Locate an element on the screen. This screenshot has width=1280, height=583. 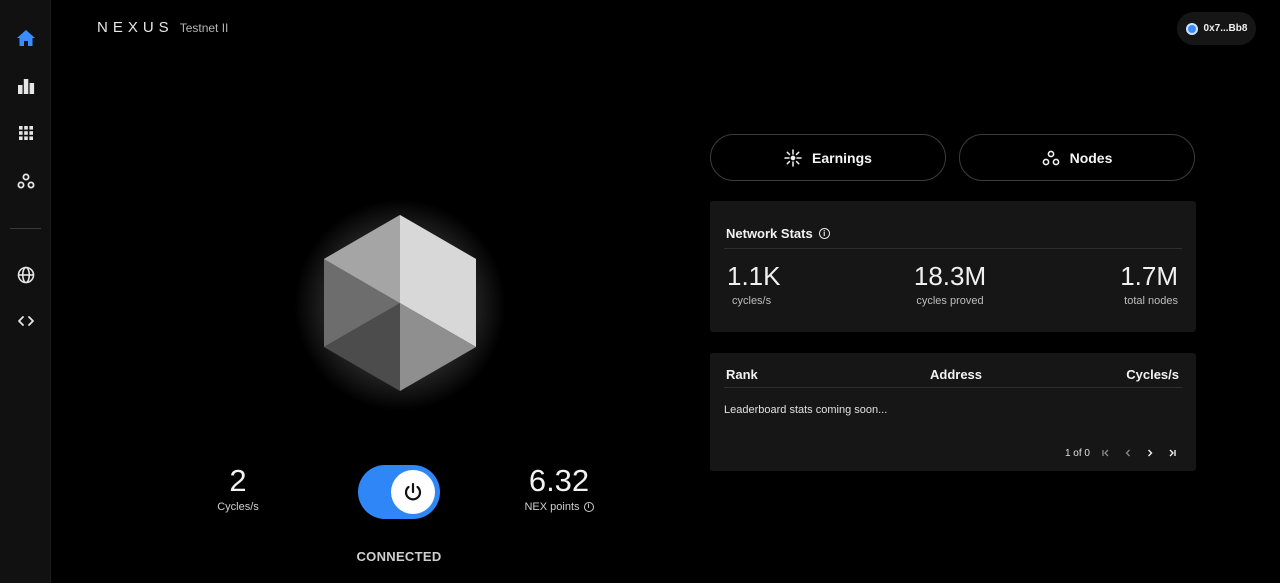
wallet-address: 0x7...Bb8 is located at coordinates (1225, 28).